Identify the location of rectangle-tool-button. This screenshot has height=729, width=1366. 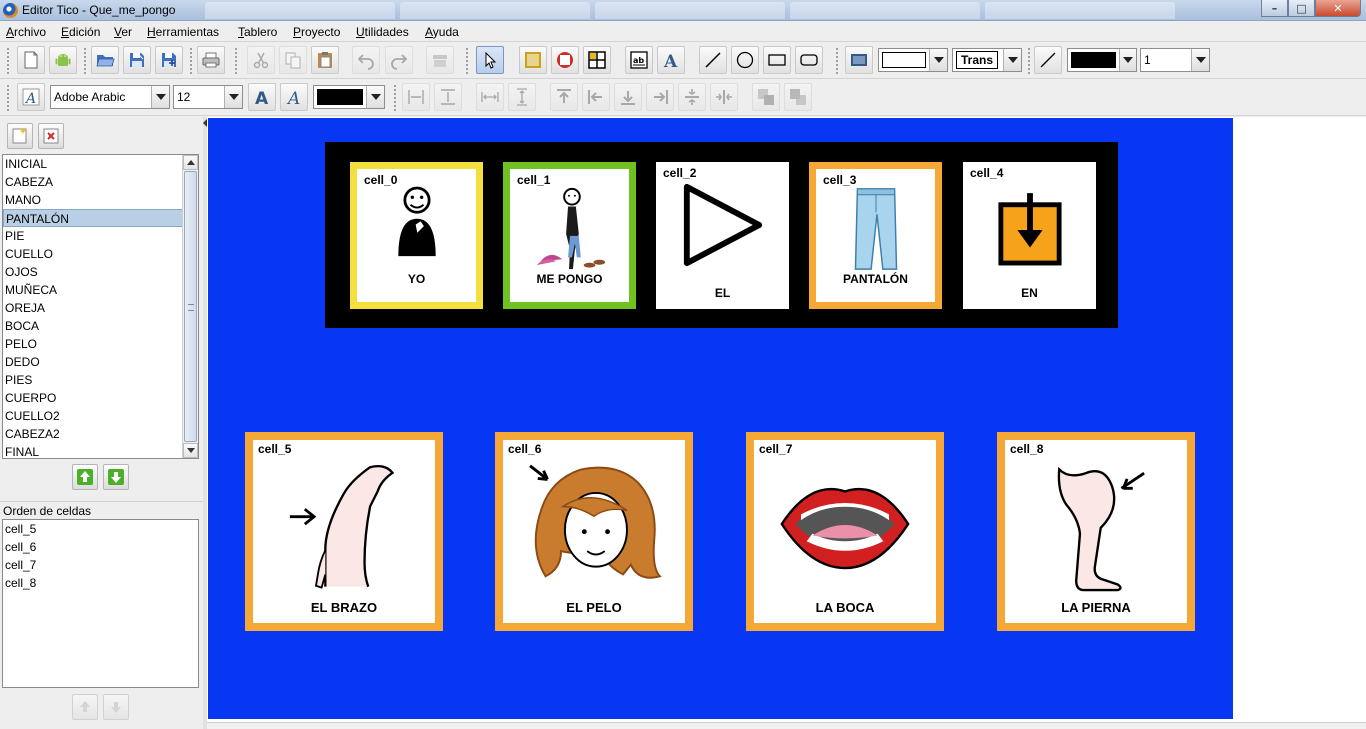
(777, 60).